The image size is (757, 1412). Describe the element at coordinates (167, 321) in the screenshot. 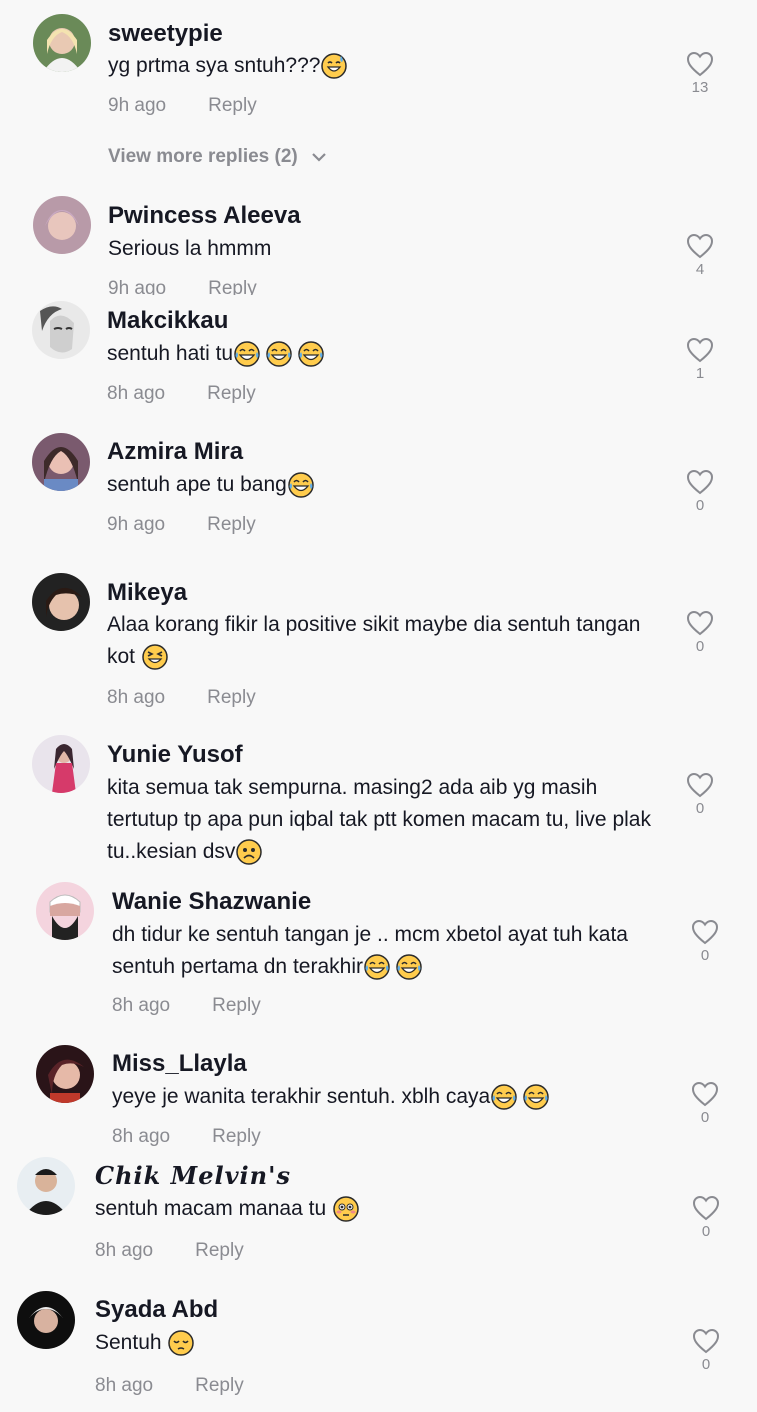

I see `username: Makcikkau` at that location.